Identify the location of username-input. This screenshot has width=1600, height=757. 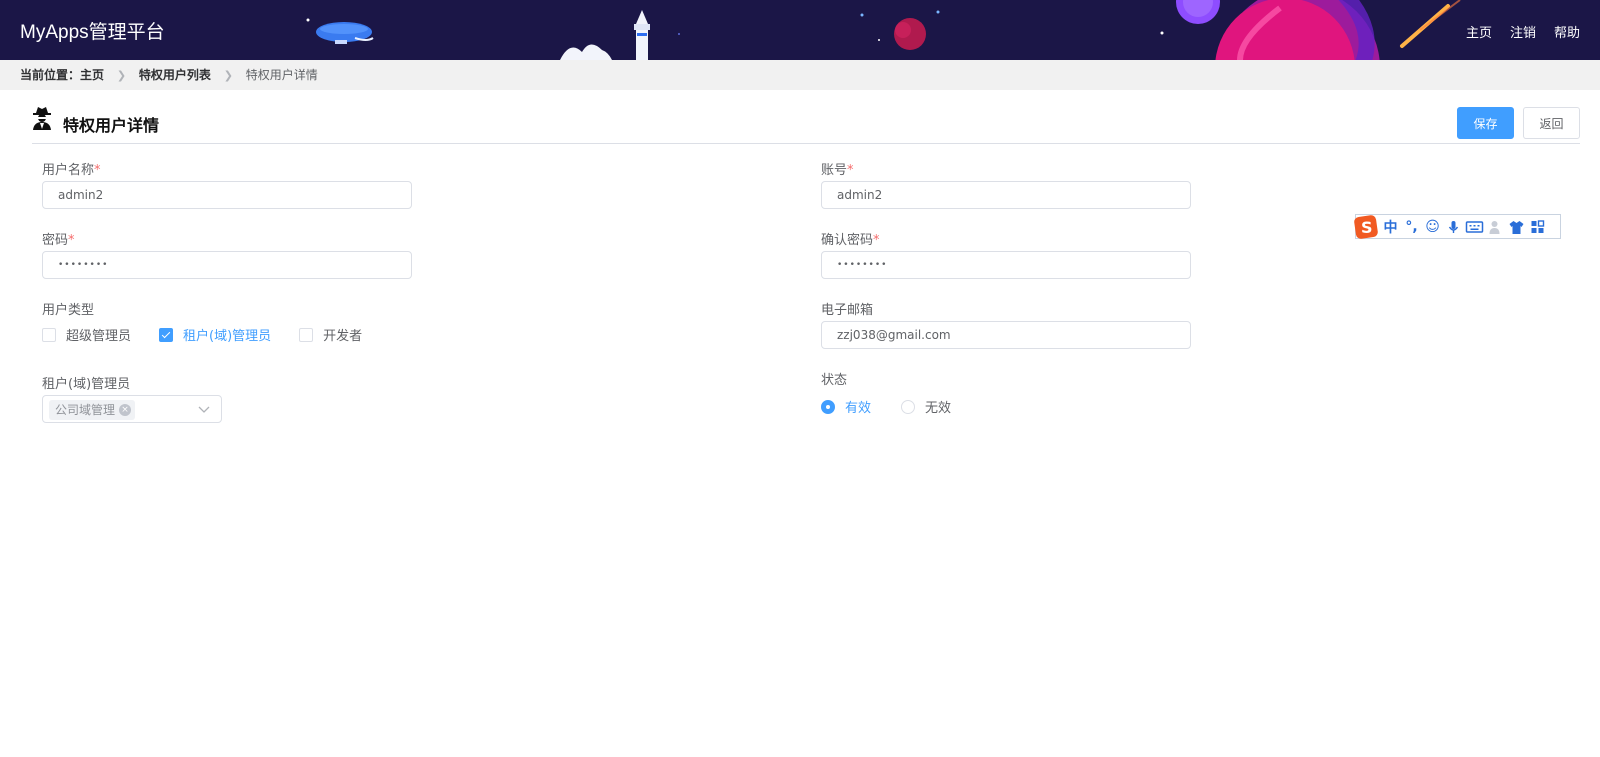
(227, 195).